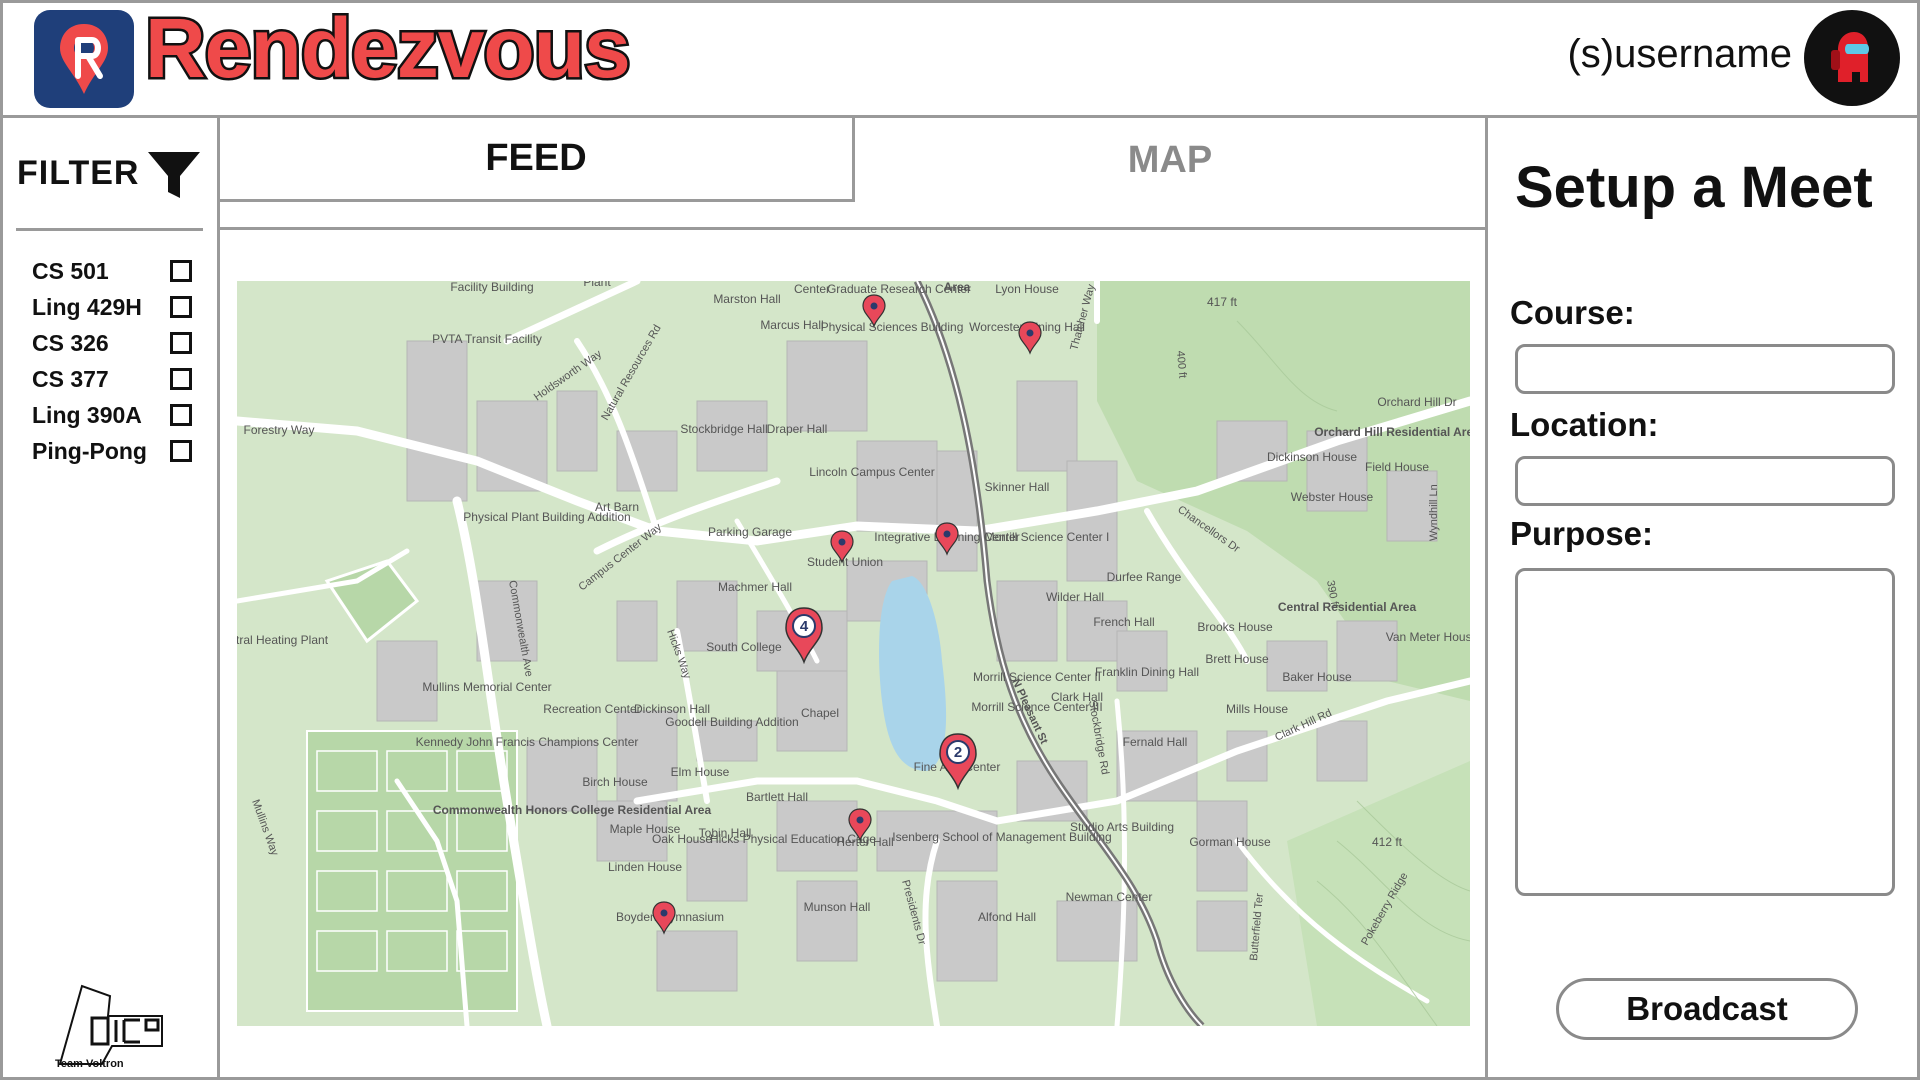 This screenshot has width=1920, height=1080. What do you see at coordinates (78, 173) in the screenshot?
I see `filter-title: FILTER` at bounding box center [78, 173].